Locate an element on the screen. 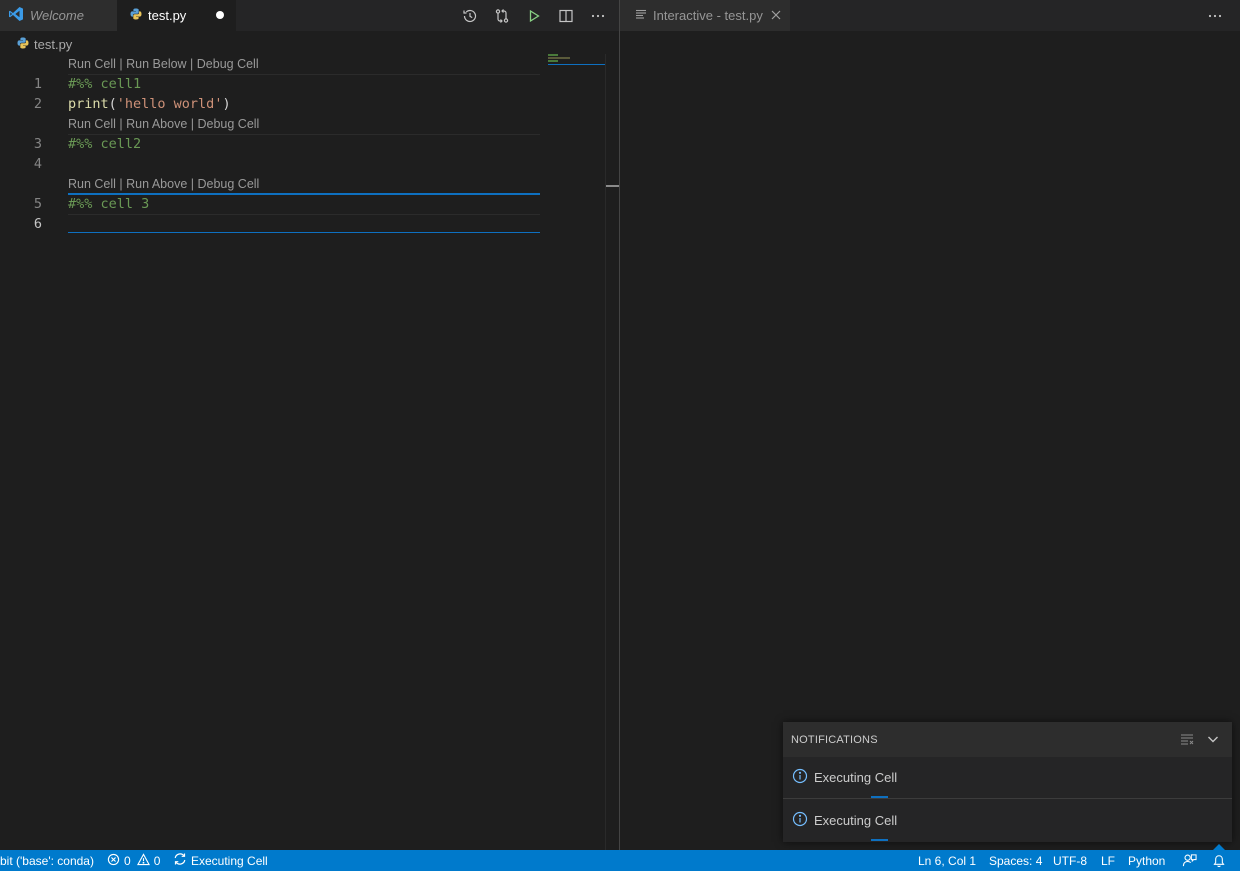 The image size is (1240, 871). code-line: 1 #%% cell1 is located at coordinates (270, 84).